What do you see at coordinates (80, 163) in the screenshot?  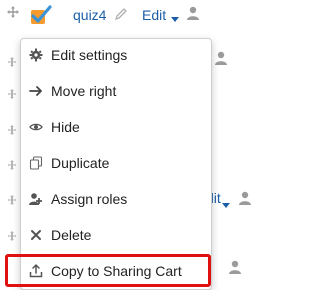 I see `menu-item-label: Duplicate` at bounding box center [80, 163].